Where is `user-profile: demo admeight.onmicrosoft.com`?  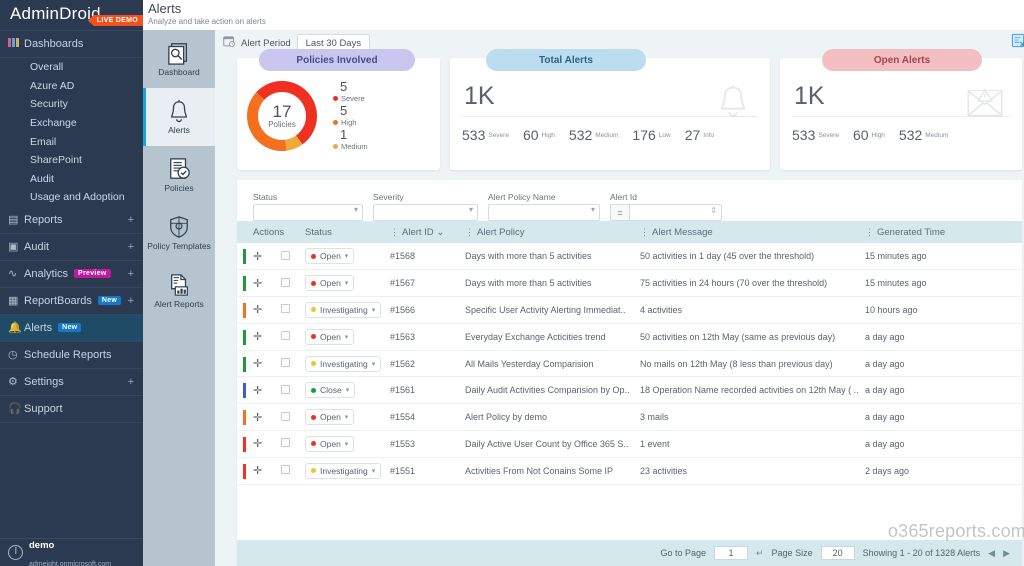 user-profile: demo admeight.onmicrosoft.com is located at coordinates (71, 552).